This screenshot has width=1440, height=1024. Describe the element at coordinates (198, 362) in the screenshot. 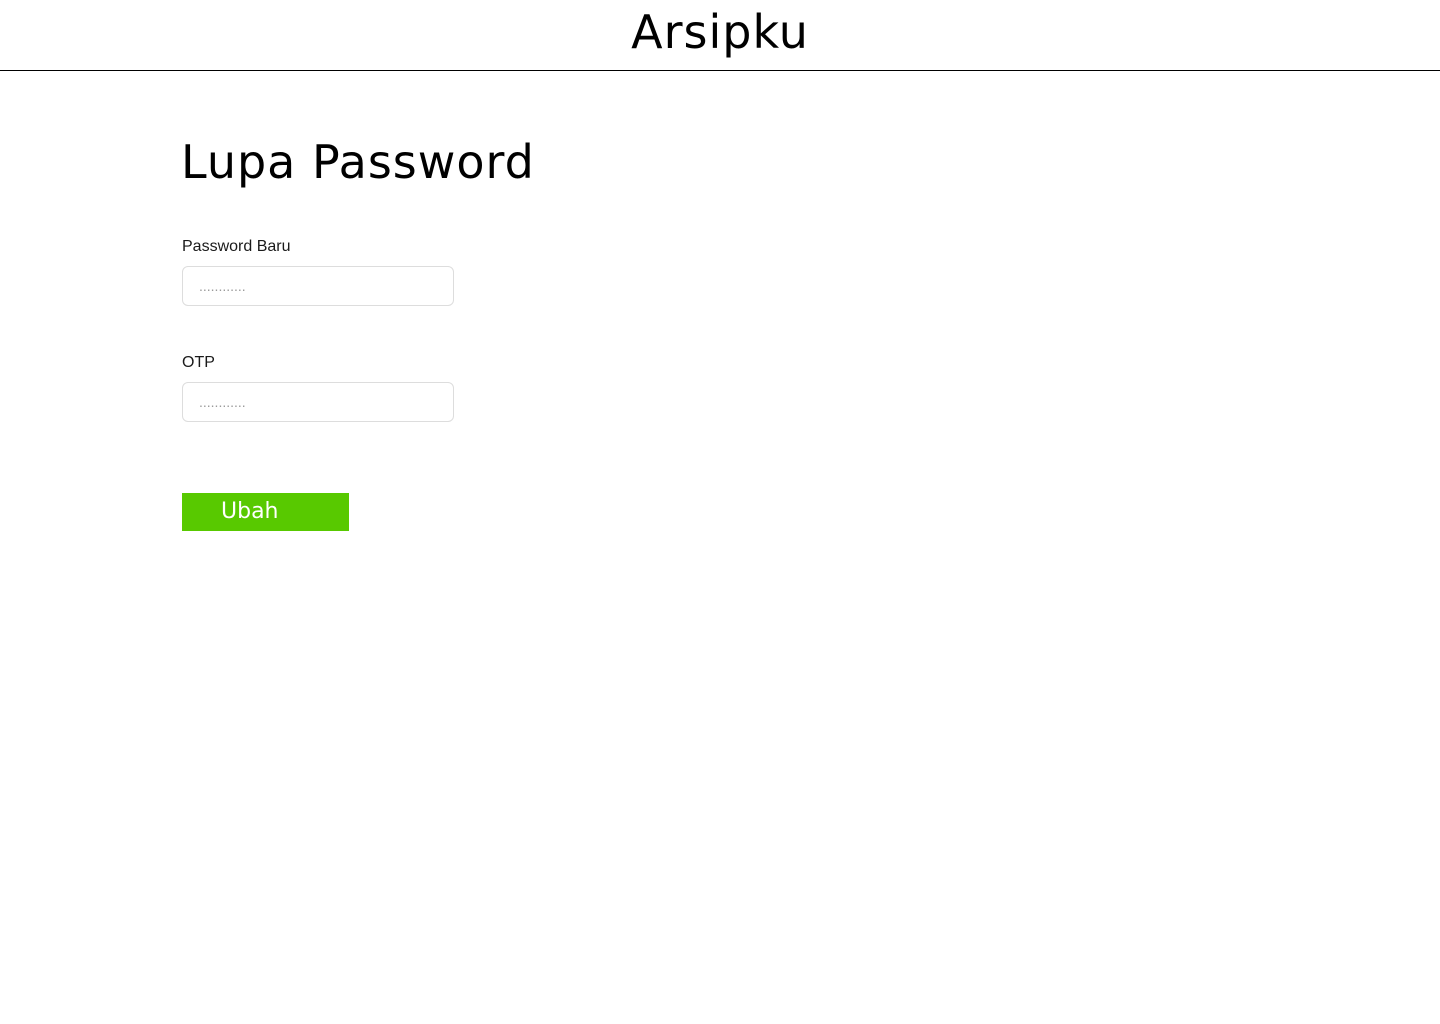

I see `otp-label: OTP` at that location.